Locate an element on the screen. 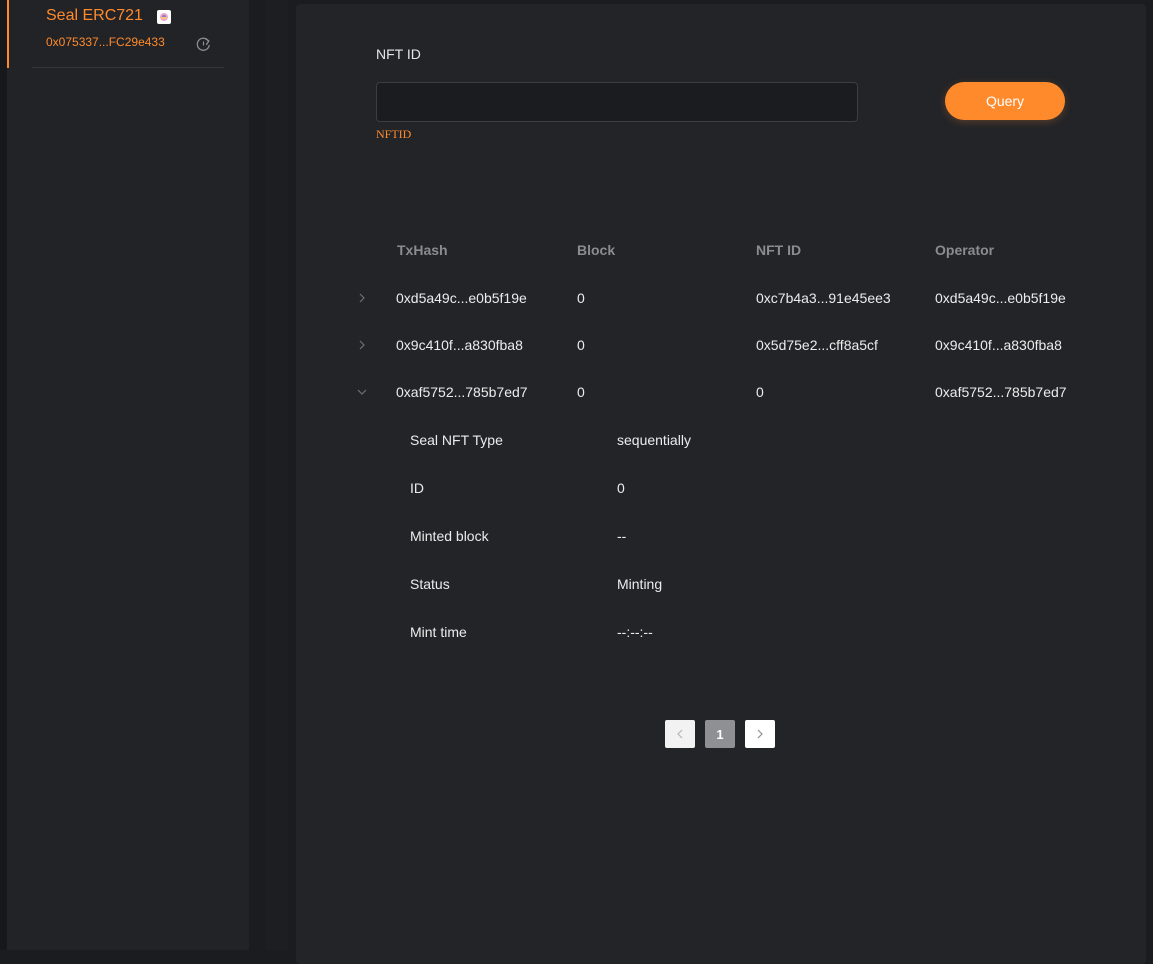 The image size is (1153, 964). detail-row-id: ID 0 is located at coordinates (721, 504).